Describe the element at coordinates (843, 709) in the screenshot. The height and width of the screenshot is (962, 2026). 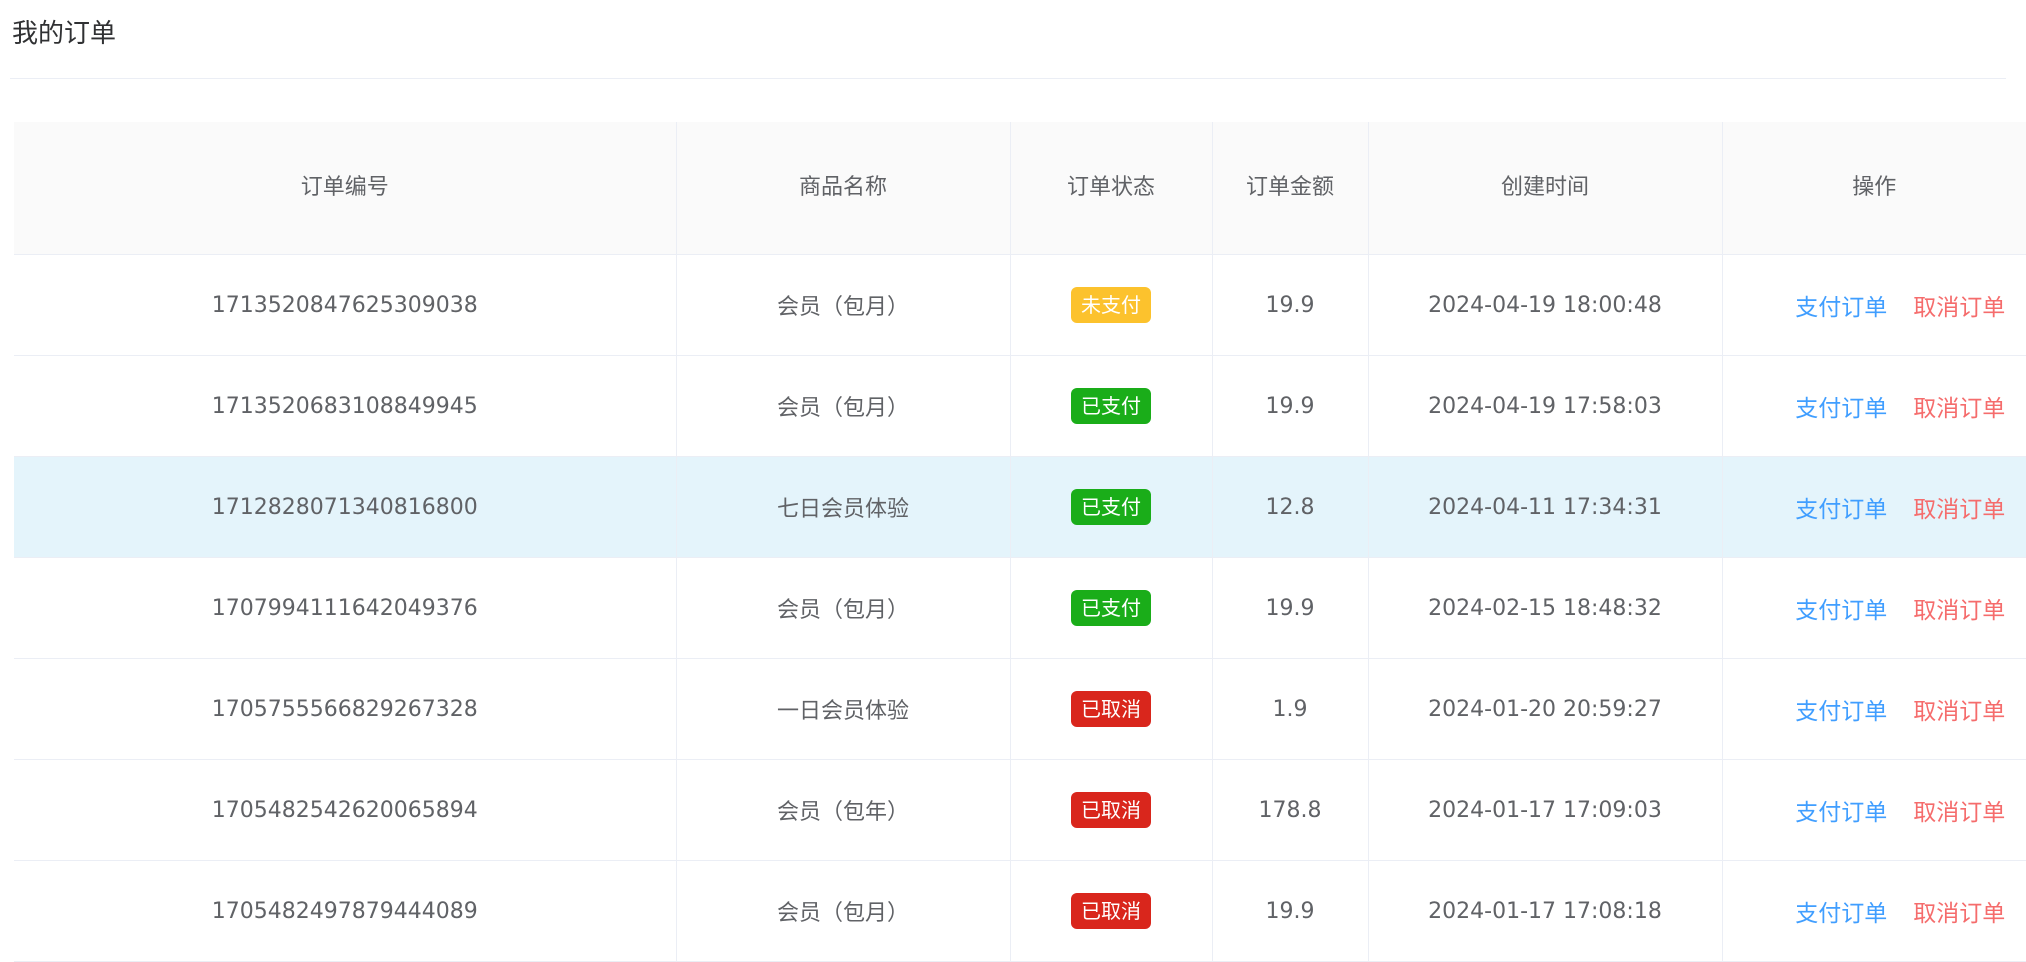
I see `product-cell: 一日会员体验` at that location.